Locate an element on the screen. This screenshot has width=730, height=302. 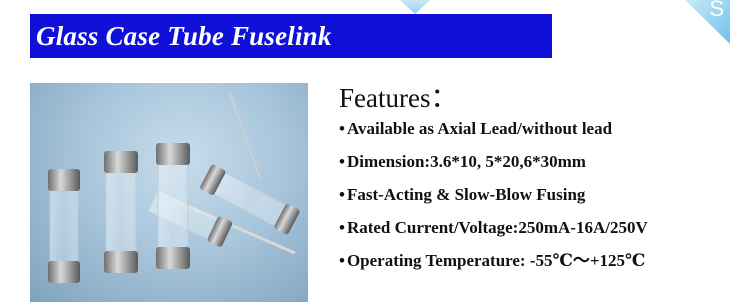
list-item: • Dimension:3.6*10, 5*20,6*30mm is located at coordinates (493, 161).